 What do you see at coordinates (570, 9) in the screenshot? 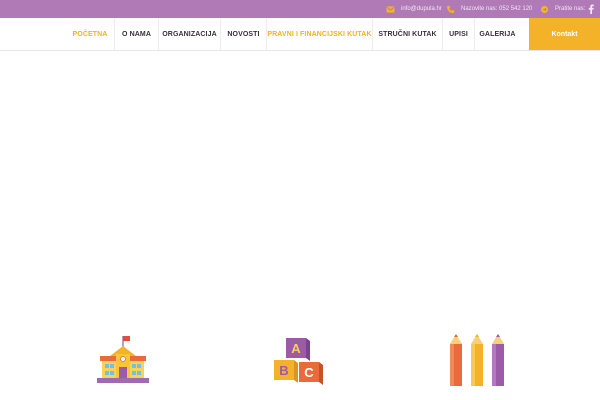
I see `follow-text: Pratite nas:` at bounding box center [570, 9].